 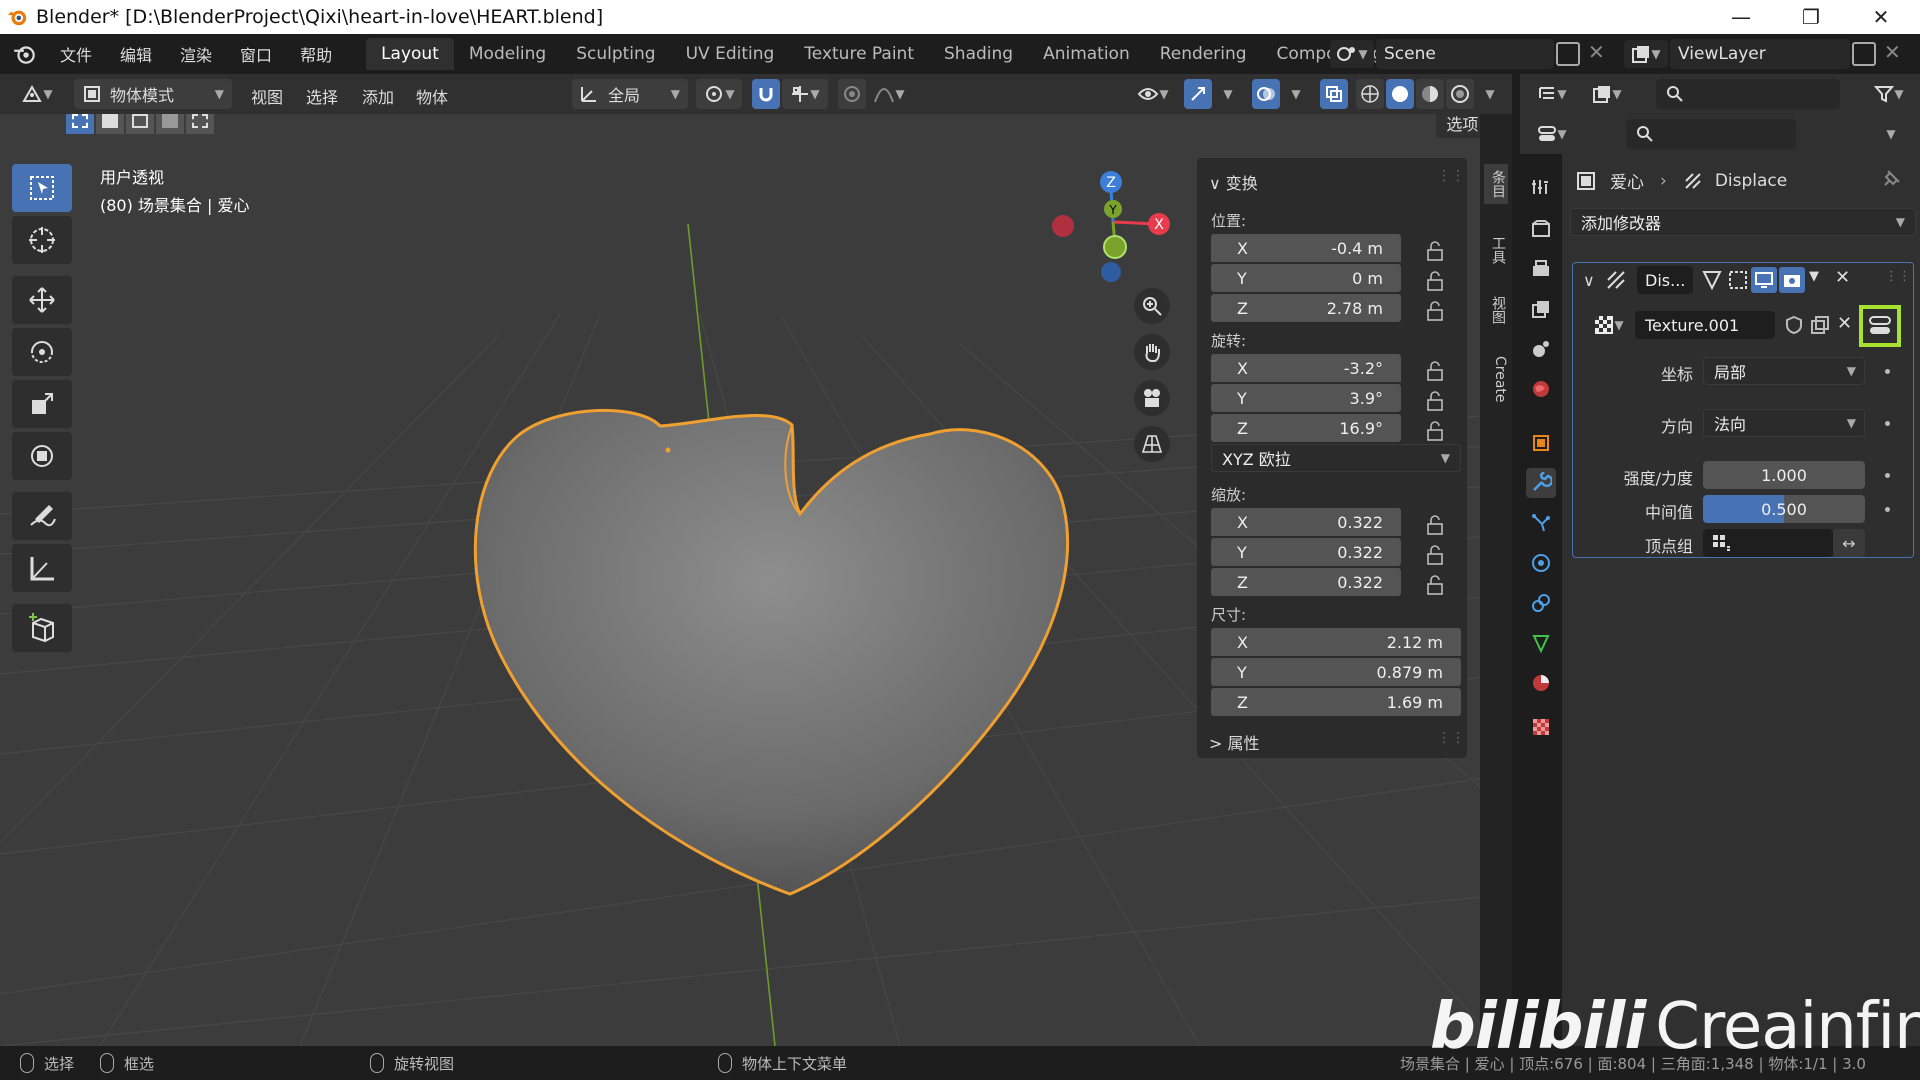 I want to click on select-tool-icon, so click(x=42, y=188).